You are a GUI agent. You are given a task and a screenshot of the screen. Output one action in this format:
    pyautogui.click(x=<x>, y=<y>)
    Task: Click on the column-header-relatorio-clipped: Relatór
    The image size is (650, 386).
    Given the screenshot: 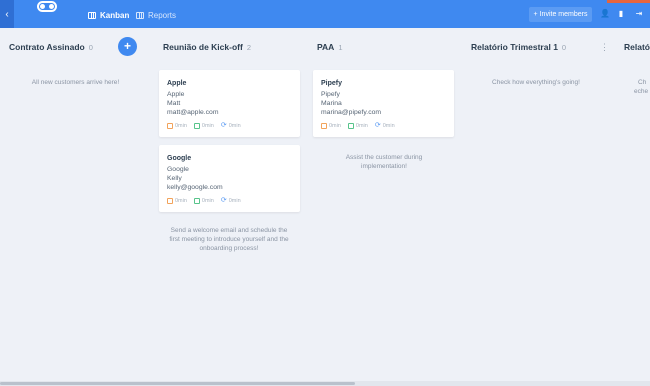 What is the action you would take?
    pyautogui.click(x=637, y=47)
    